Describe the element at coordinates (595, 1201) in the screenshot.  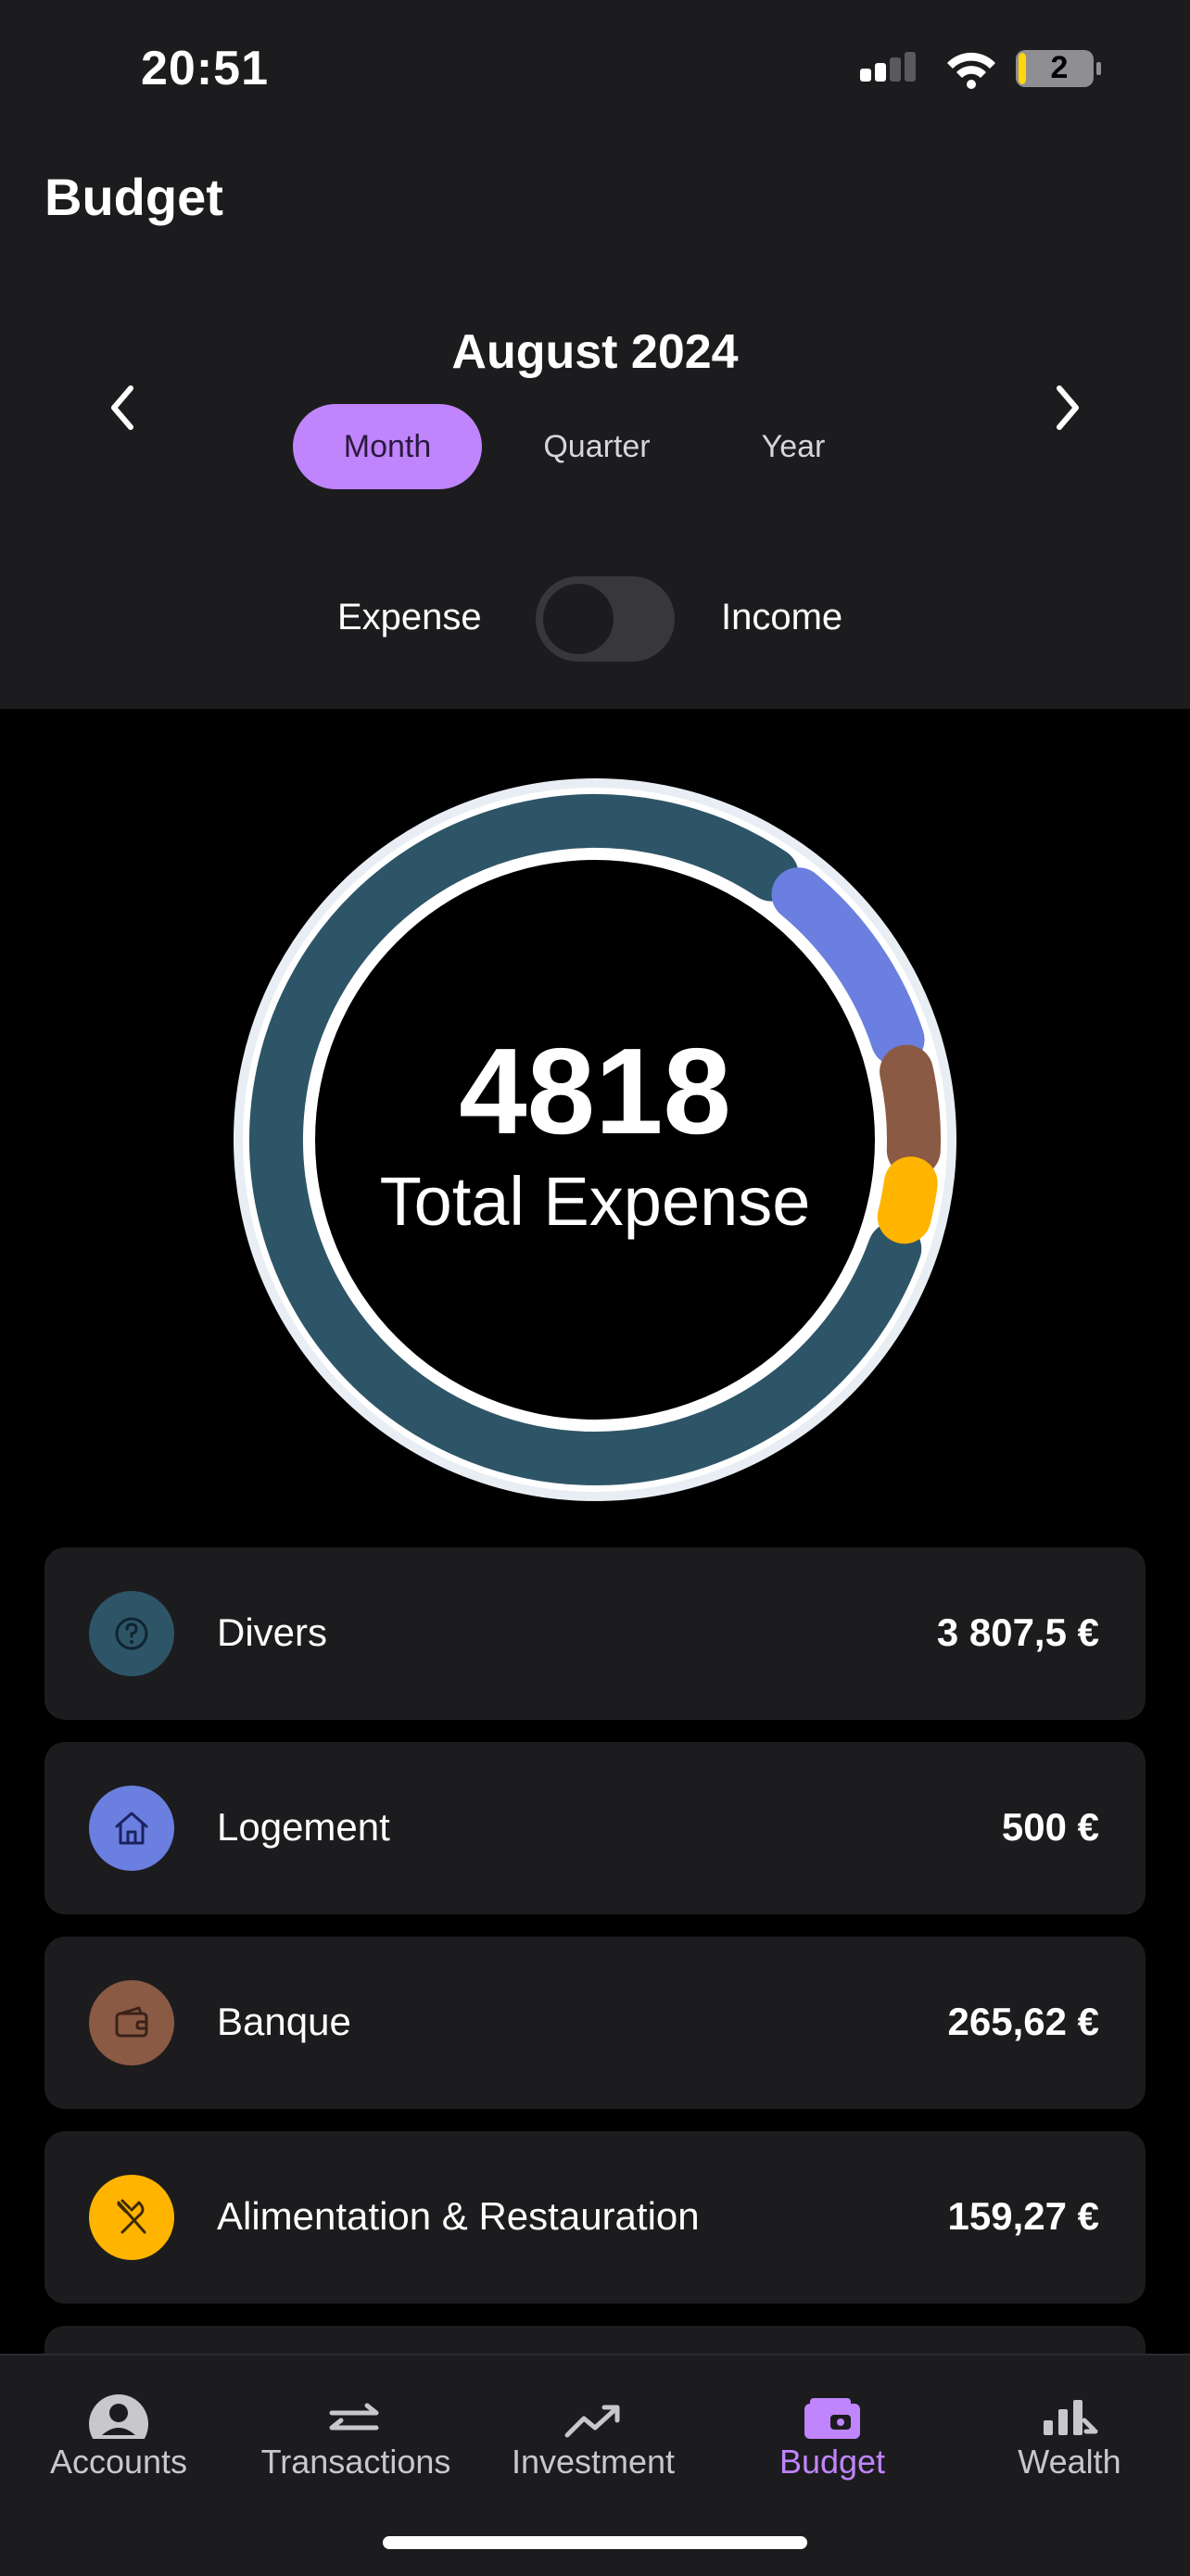
I see `total-label: Total Expense` at that location.